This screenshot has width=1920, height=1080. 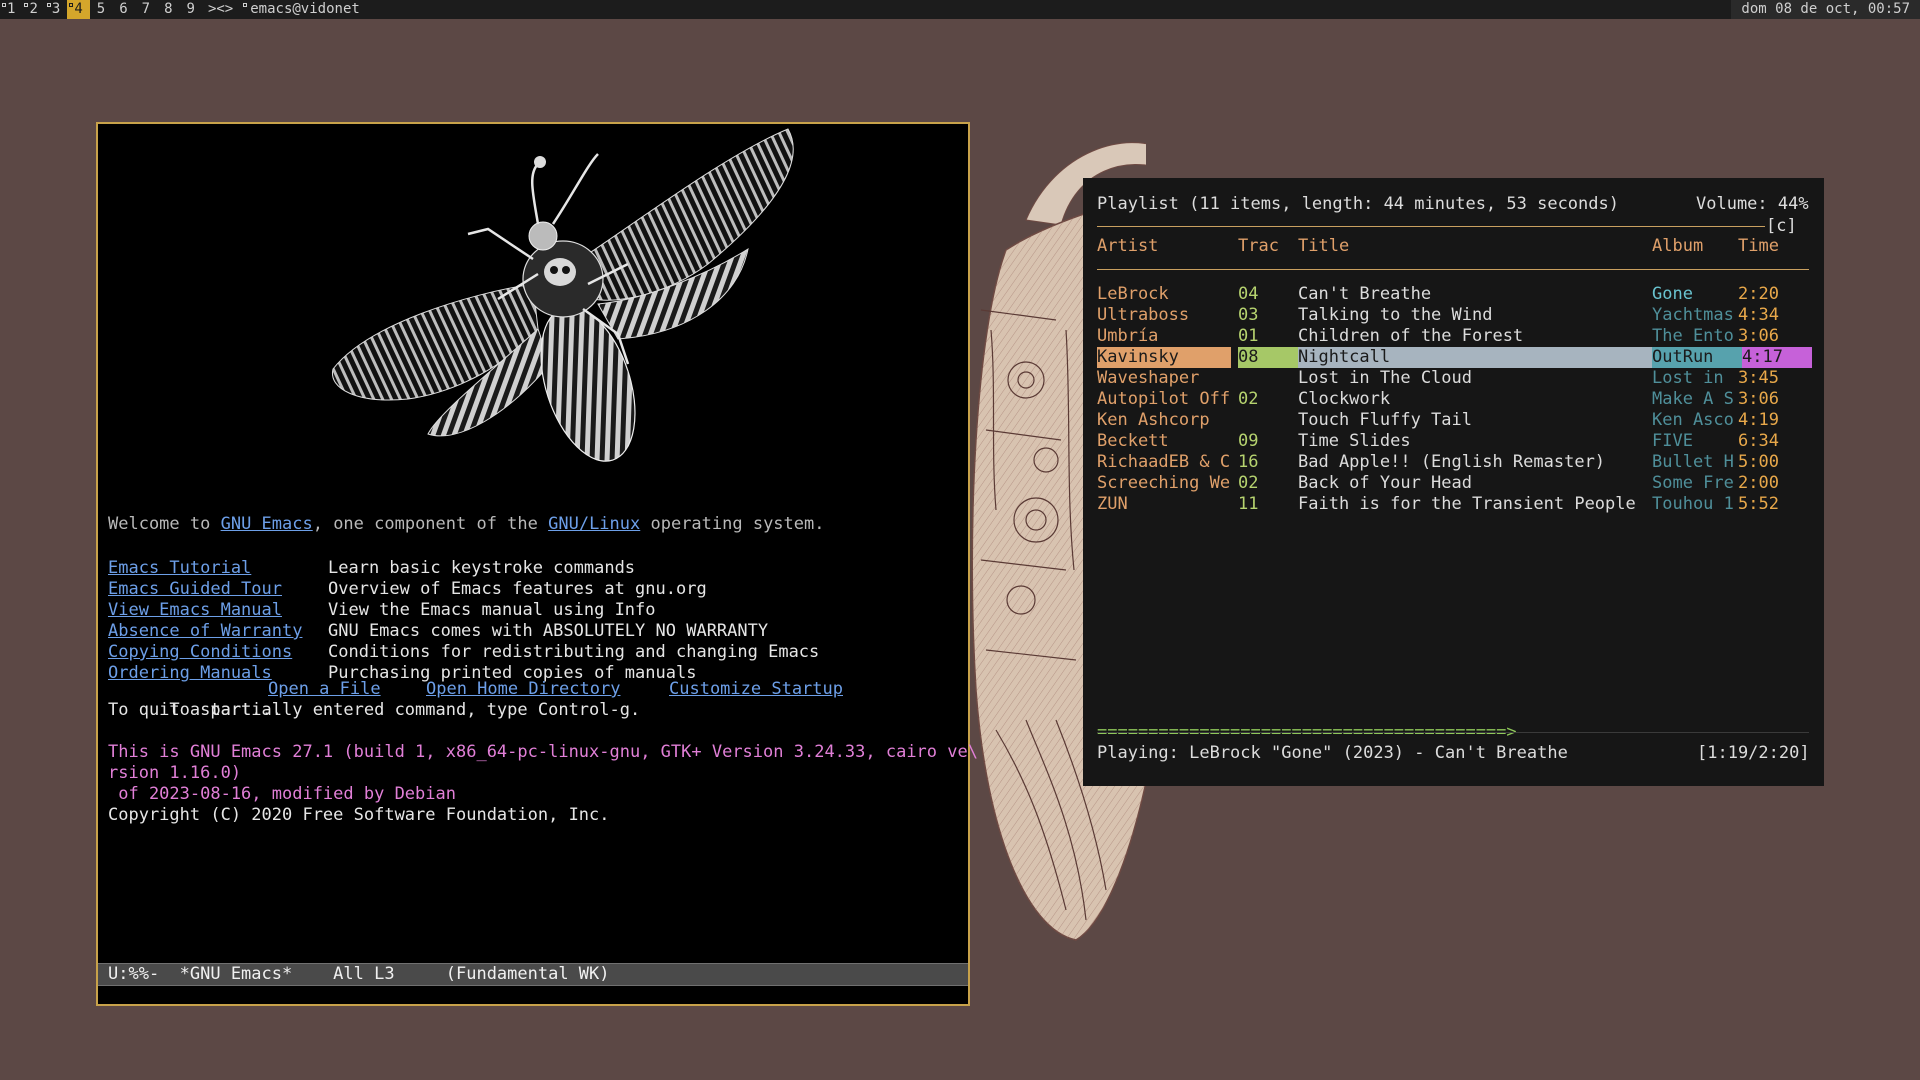 What do you see at coordinates (1453, 732) in the screenshot?
I see `progress-track` at bounding box center [1453, 732].